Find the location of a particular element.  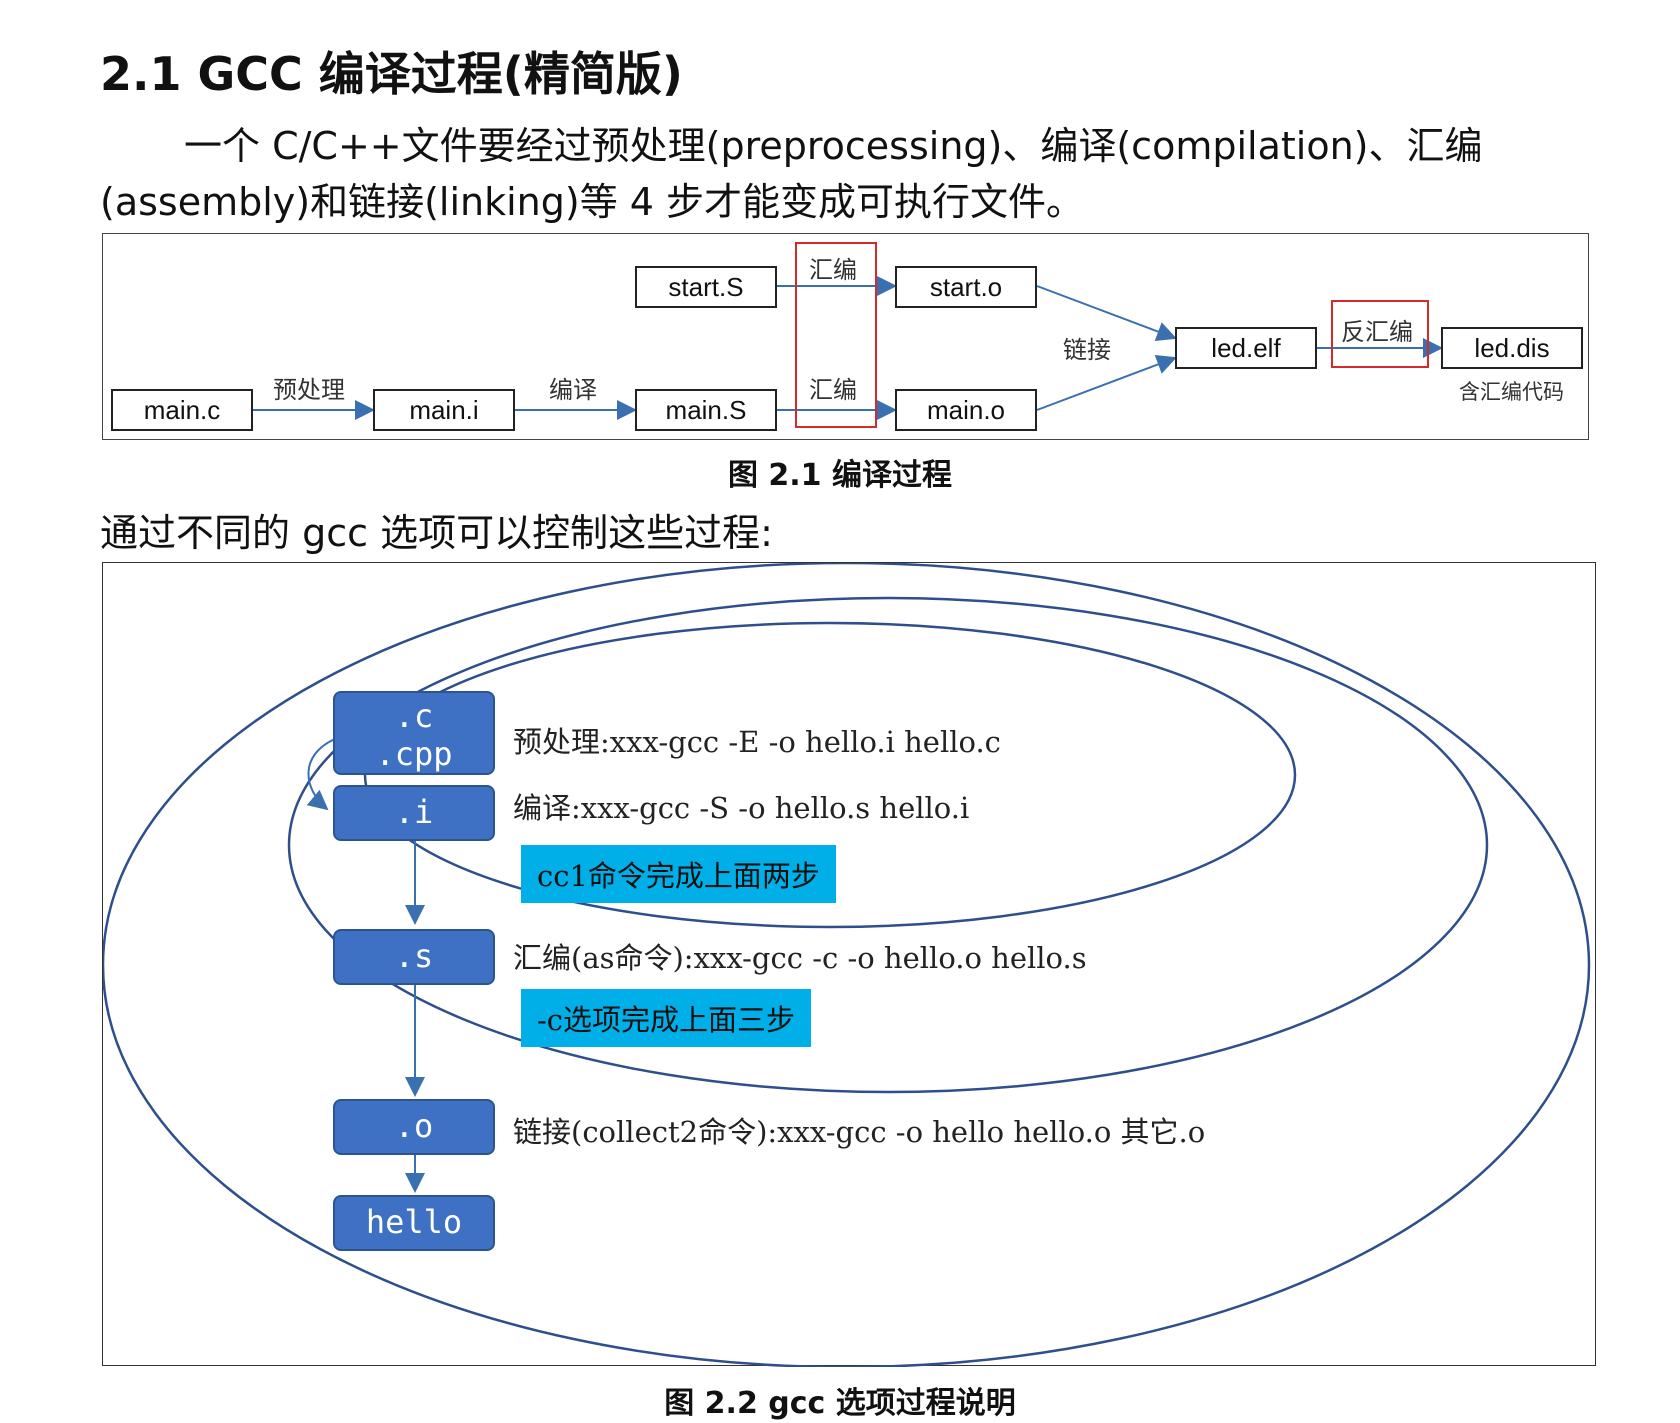

note-c-option: -c选项完成上面三步 is located at coordinates (666, 1018).